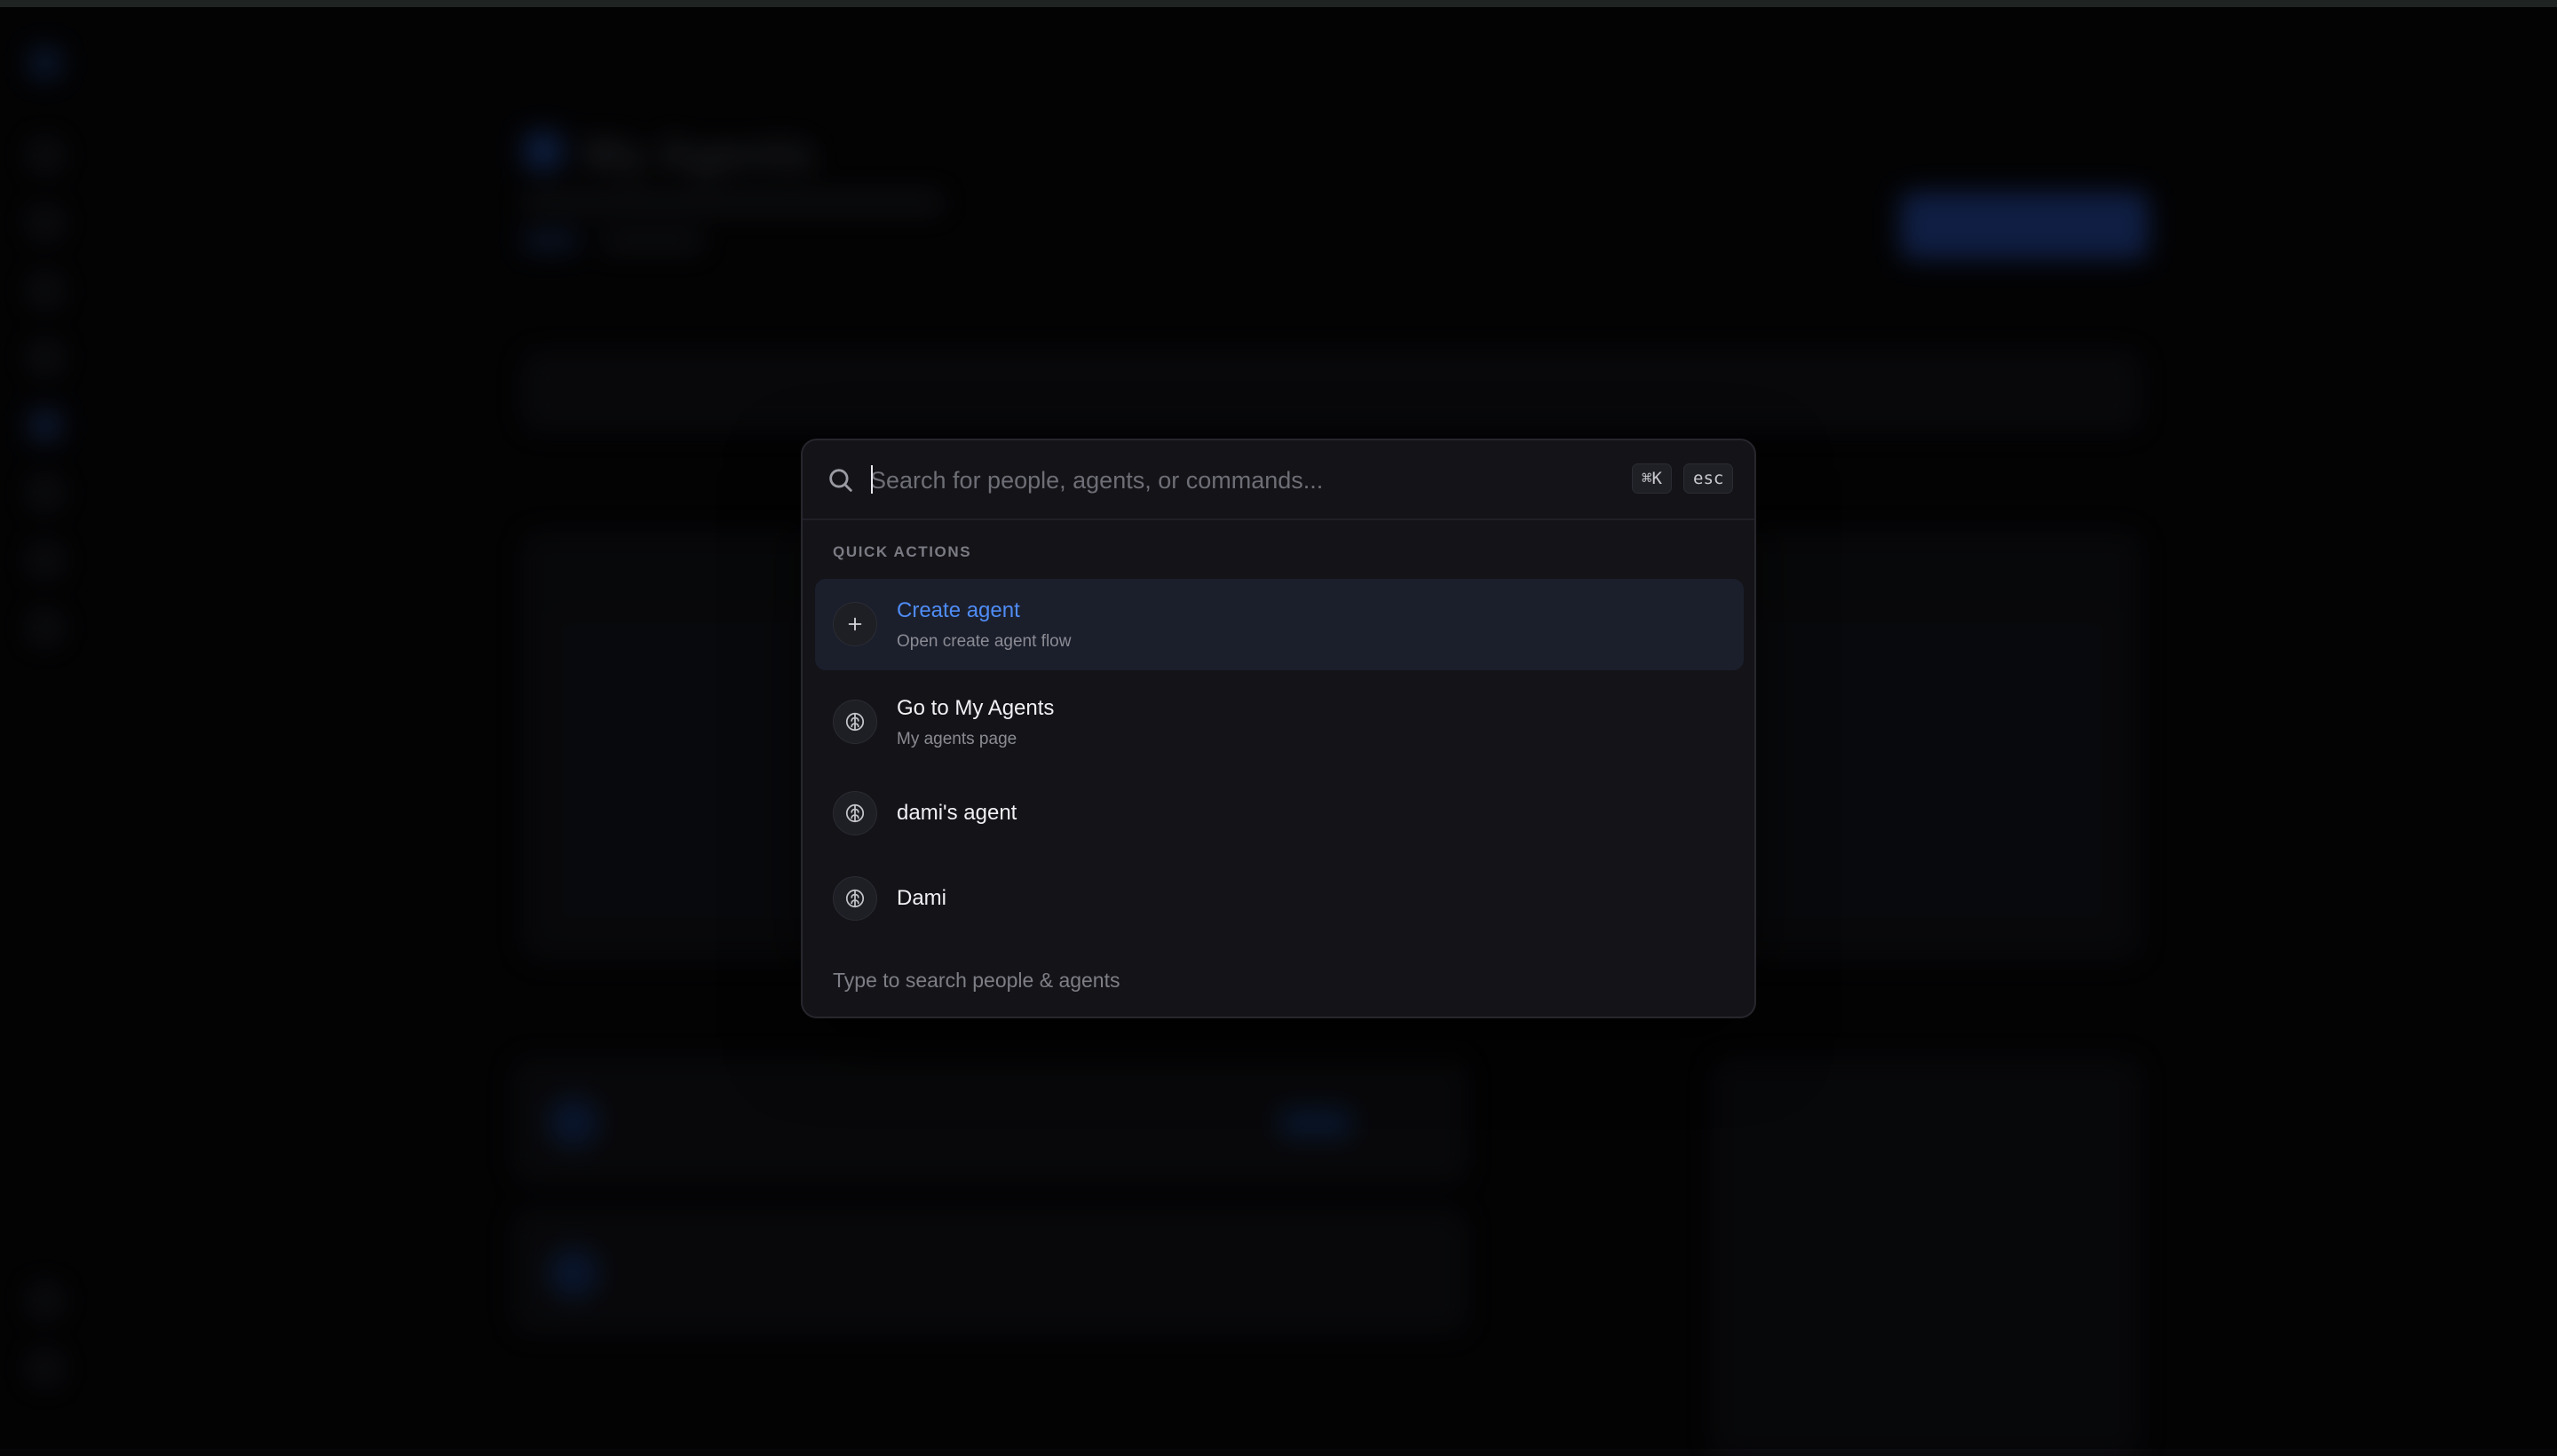 The width and height of the screenshot is (2557, 1456). I want to click on shortcut-hint-cmd-k: ⌘K, so click(1652, 478).